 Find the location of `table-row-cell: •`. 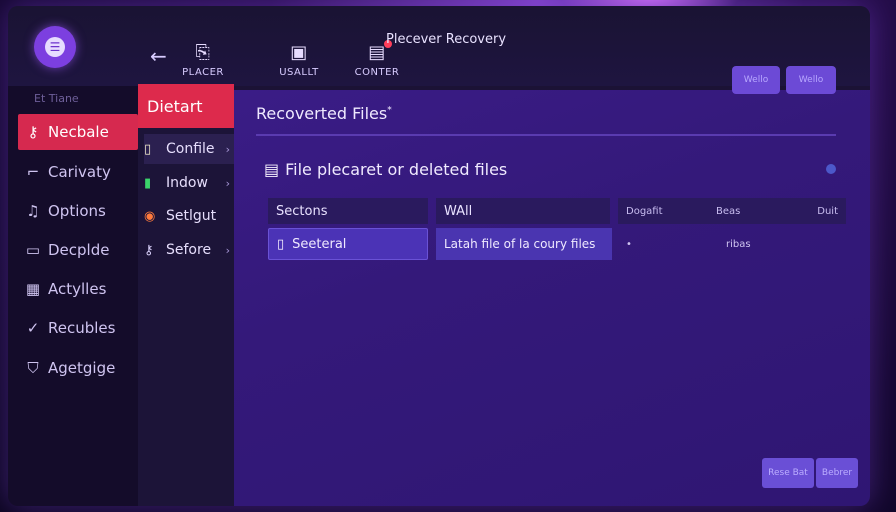

table-row-cell: • is located at coordinates (629, 244).